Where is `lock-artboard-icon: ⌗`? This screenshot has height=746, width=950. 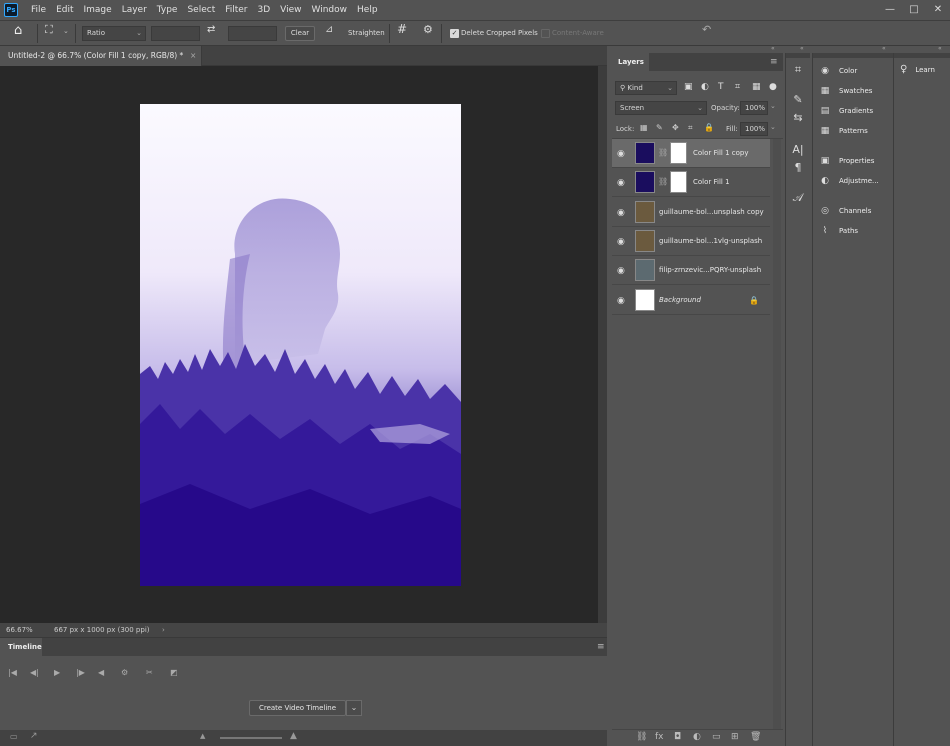
lock-artboard-icon: ⌗ is located at coordinates (690, 128).